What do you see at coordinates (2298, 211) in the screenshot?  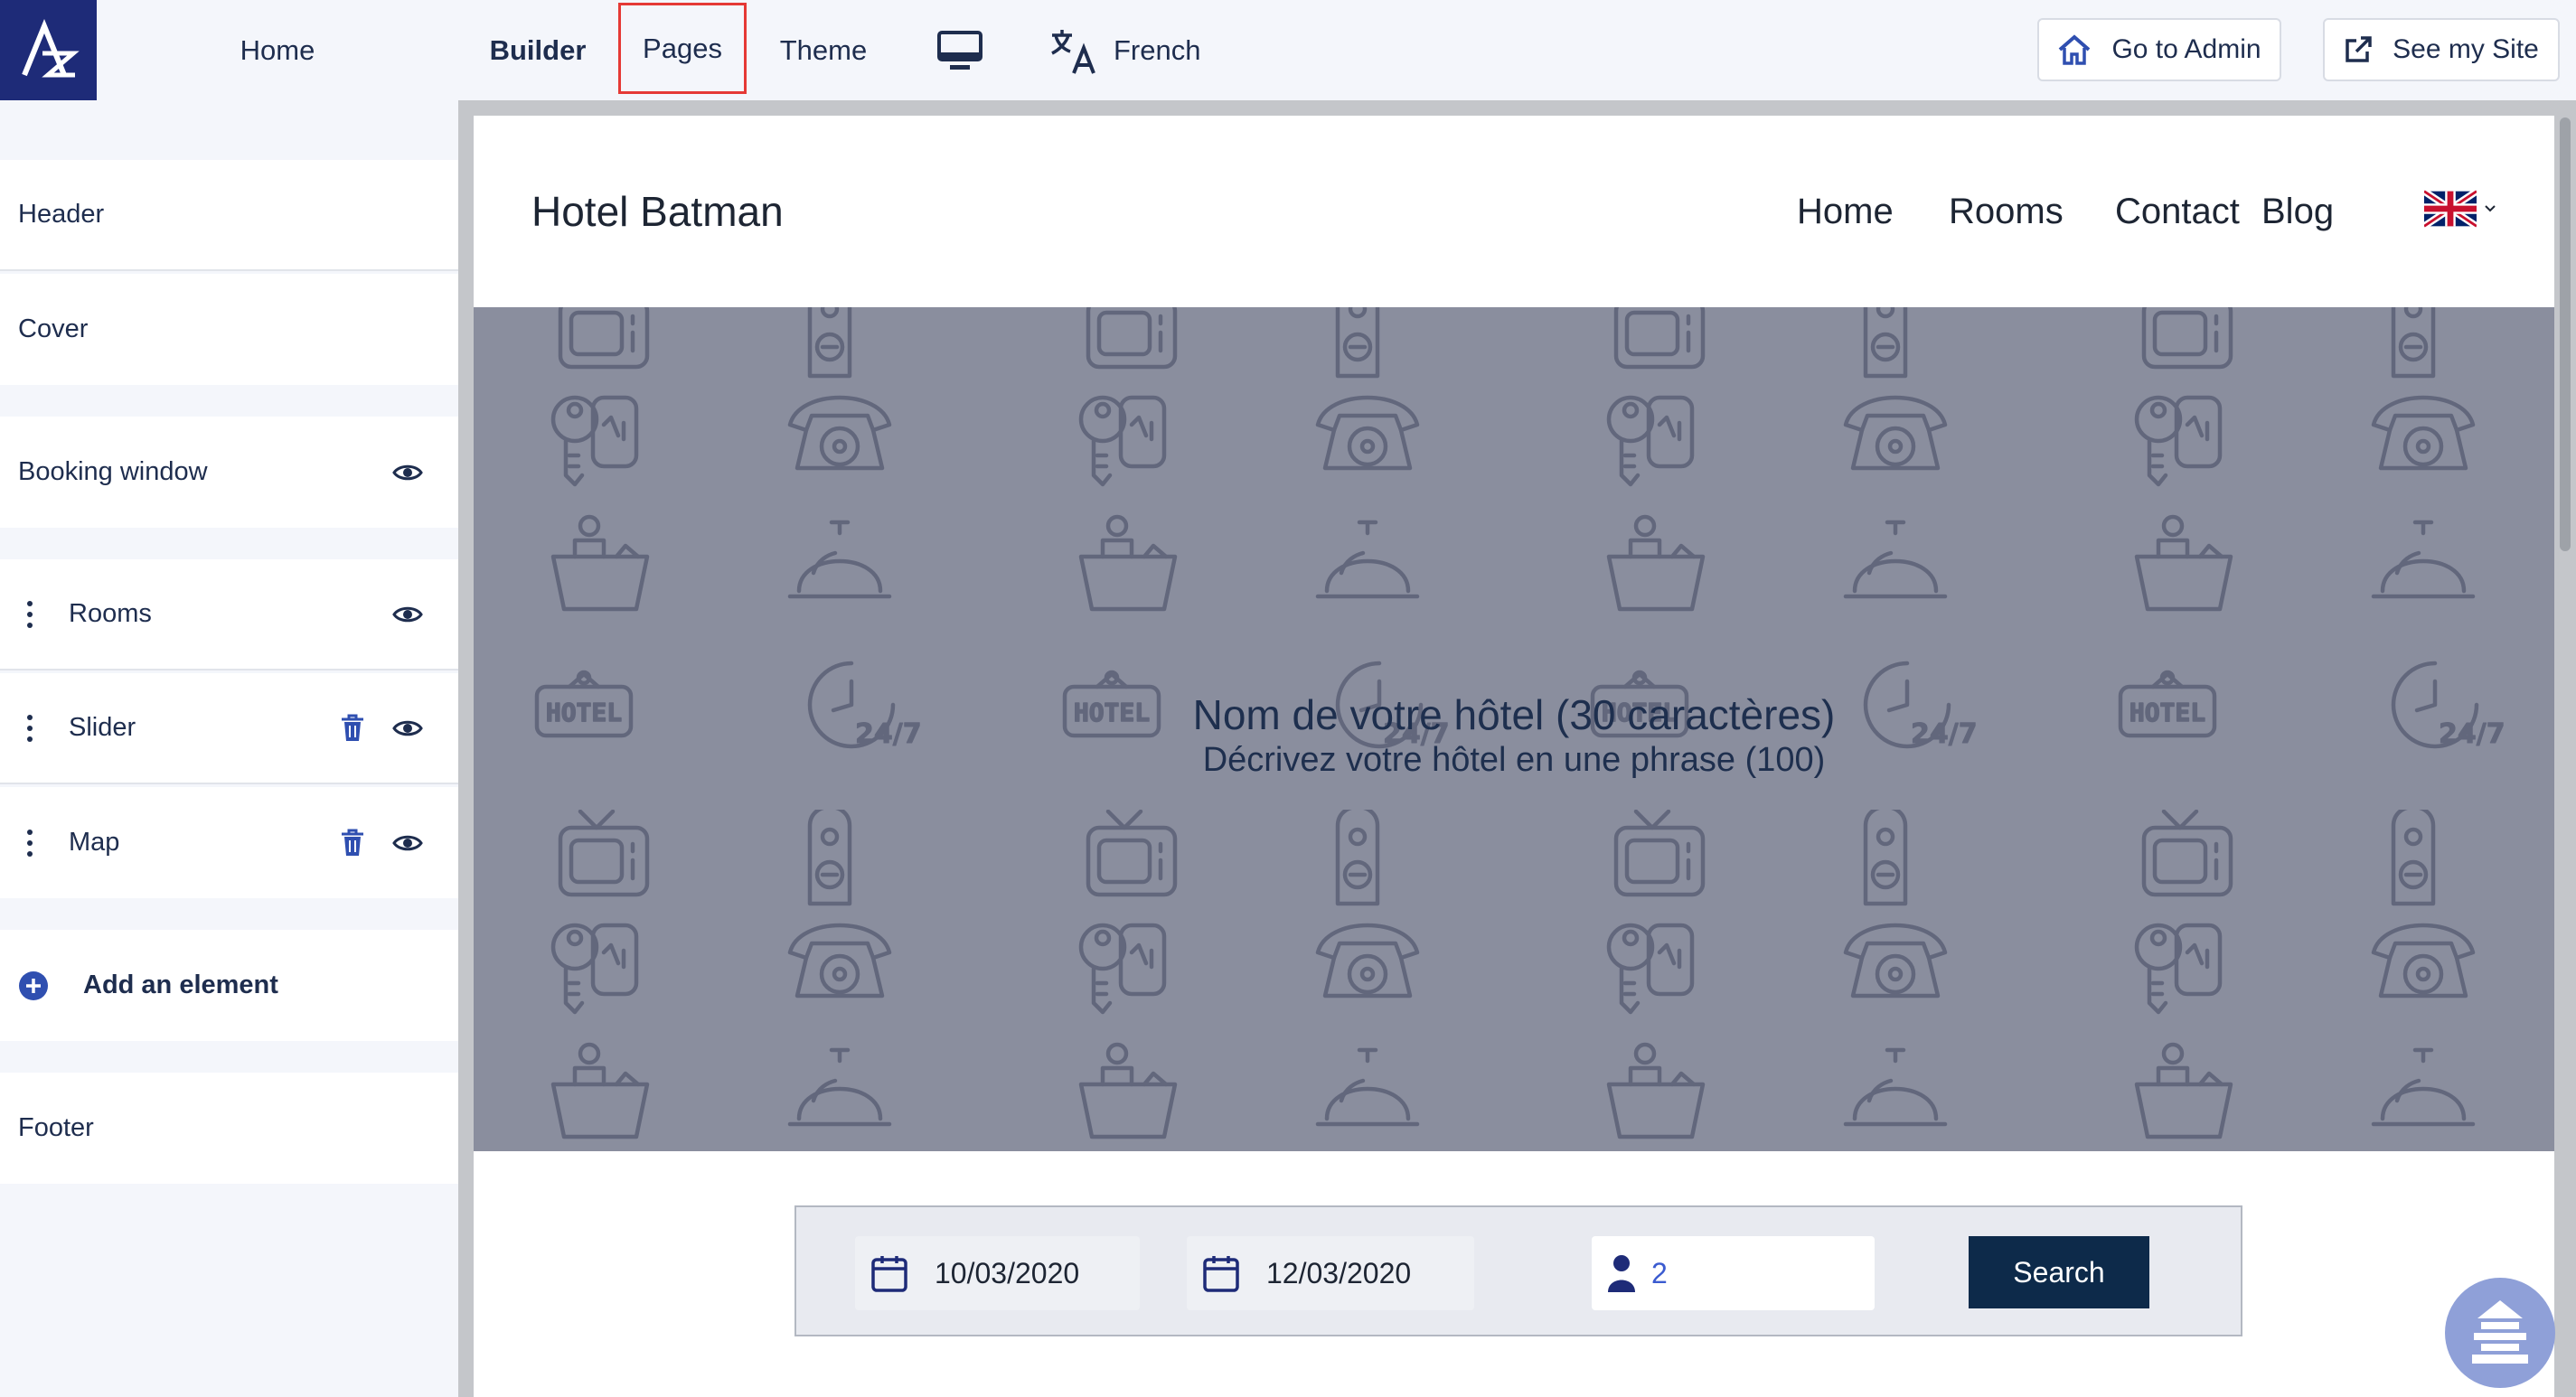 I see `nav-link-blog: Blog` at bounding box center [2298, 211].